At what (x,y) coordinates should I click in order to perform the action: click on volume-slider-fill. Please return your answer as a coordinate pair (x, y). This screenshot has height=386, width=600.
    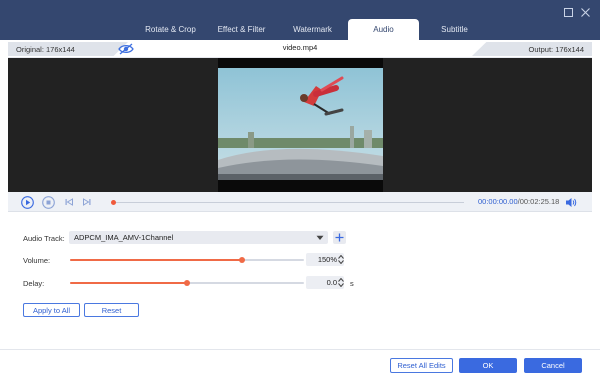
    Looking at the image, I should click on (156, 260).